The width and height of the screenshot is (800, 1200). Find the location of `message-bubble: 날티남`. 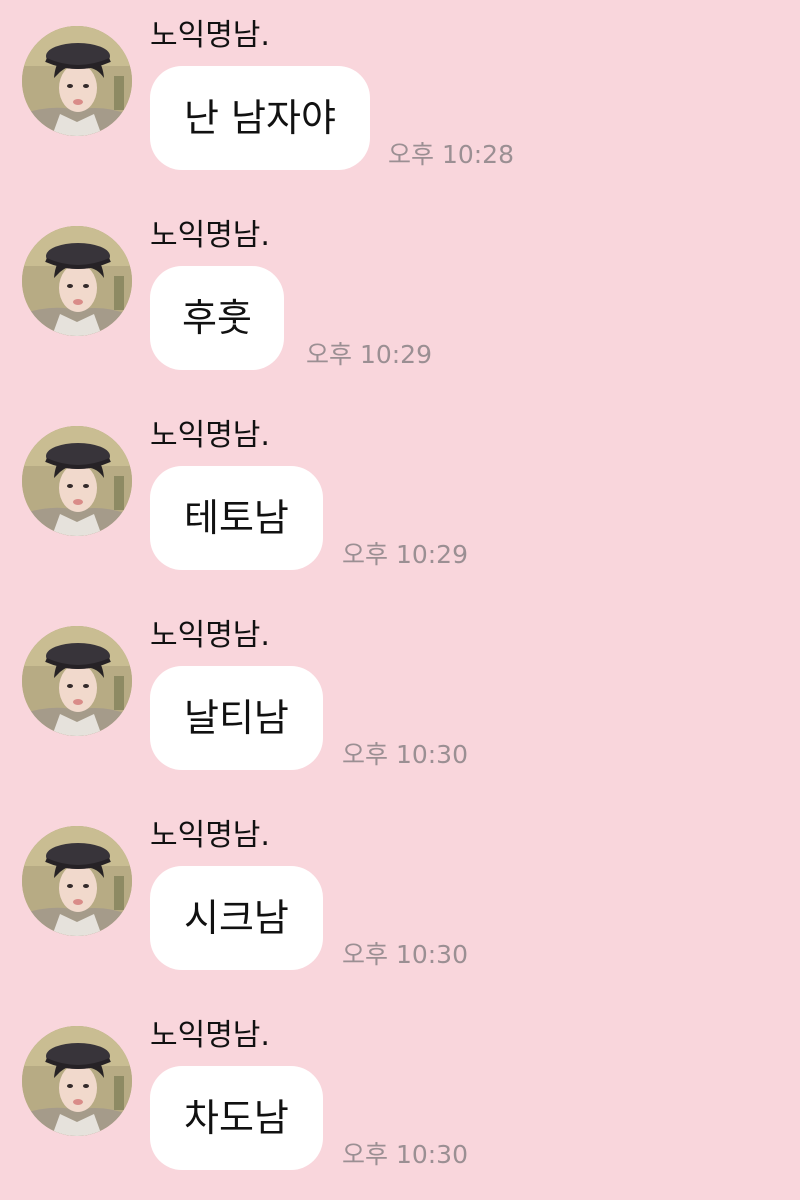

message-bubble: 날티남 is located at coordinates (236, 718).